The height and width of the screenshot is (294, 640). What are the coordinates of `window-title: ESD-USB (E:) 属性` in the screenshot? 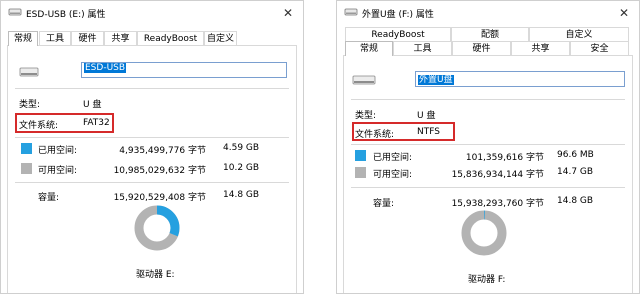 It's located at (66, 15).